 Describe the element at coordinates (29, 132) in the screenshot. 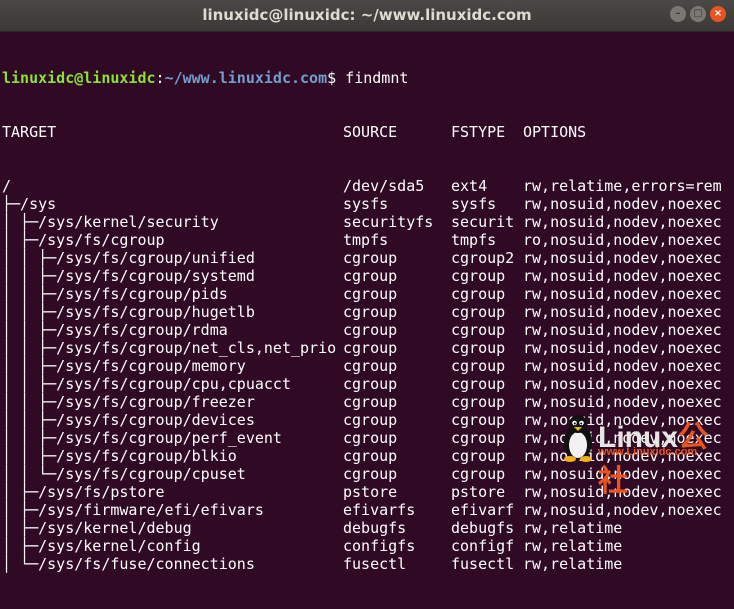

I see `header-target: TARGET` at that location.